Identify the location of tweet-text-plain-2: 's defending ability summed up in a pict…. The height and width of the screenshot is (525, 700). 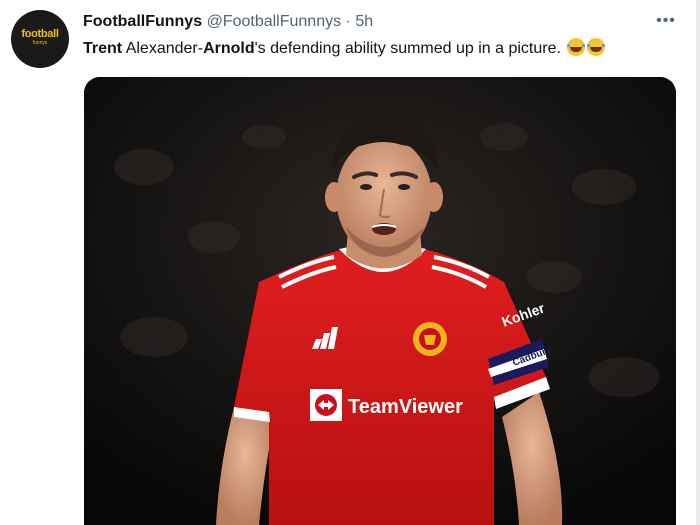
(407, 48).